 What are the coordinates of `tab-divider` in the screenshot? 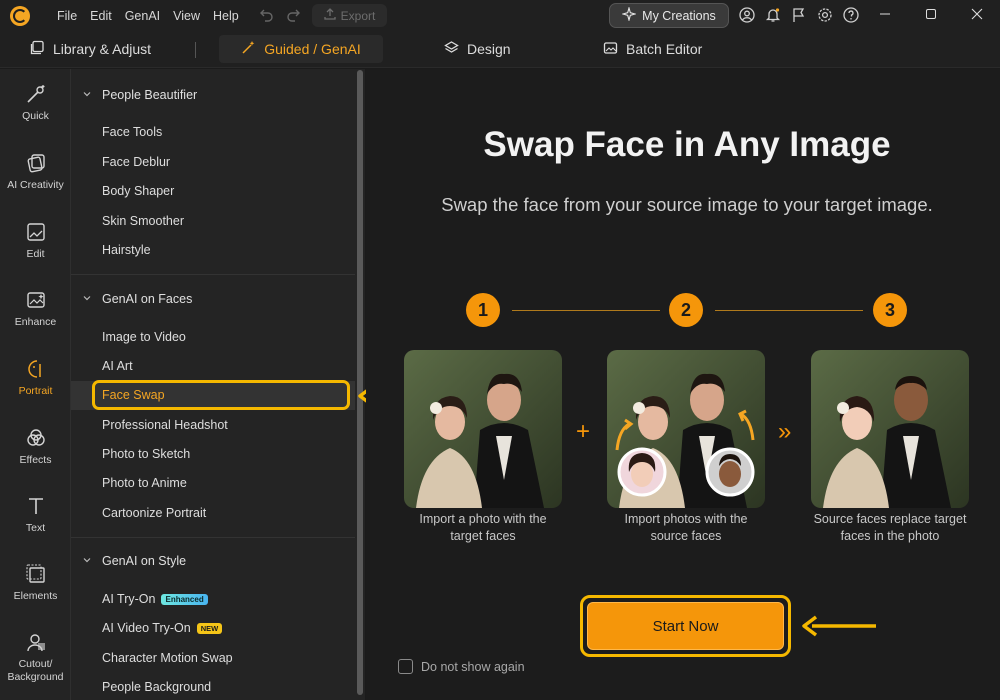 It's located at (195, 50).